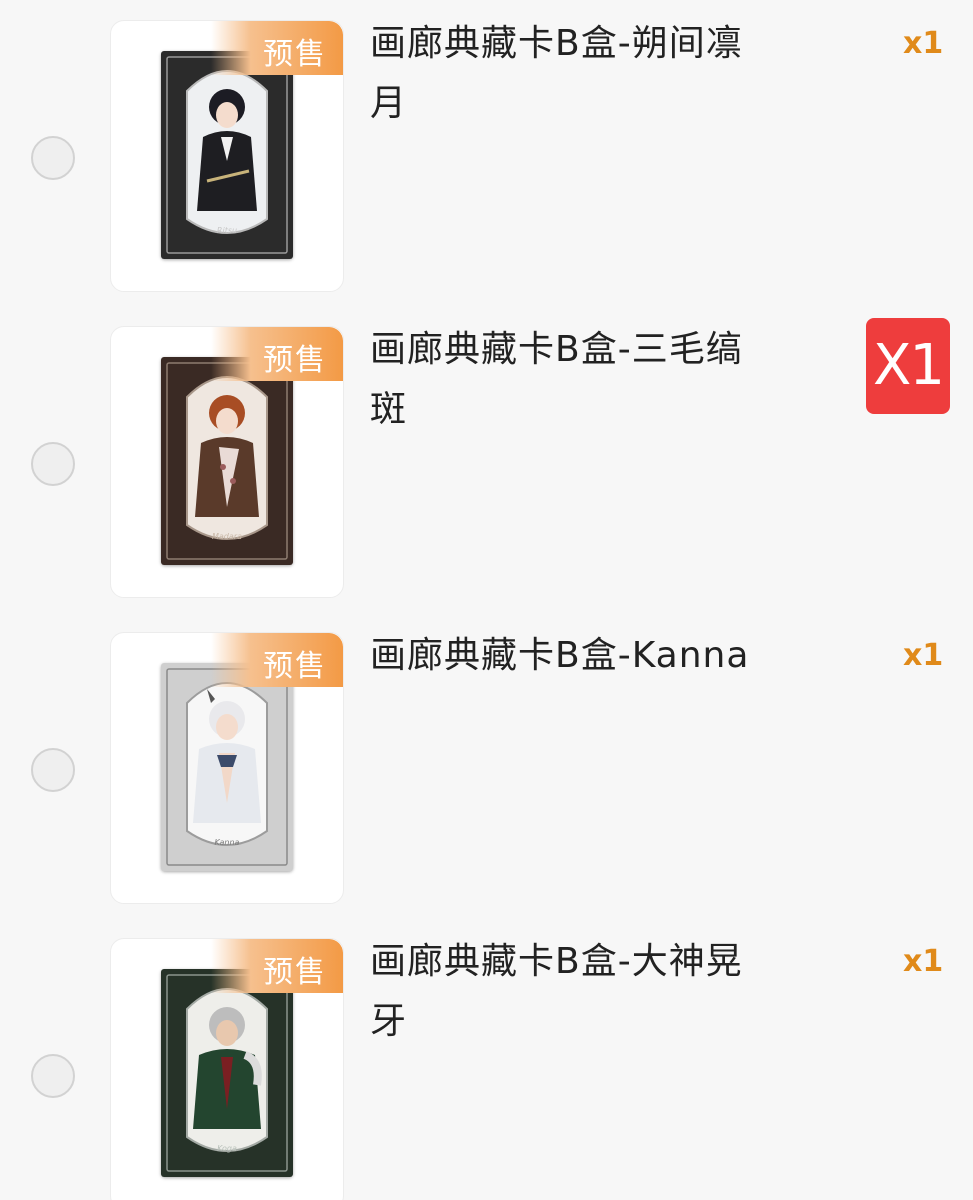  What do you see at coordinates (227, 536) in the screenshot?
I see `svg-text: Madara` at bounding box center [227, 536].